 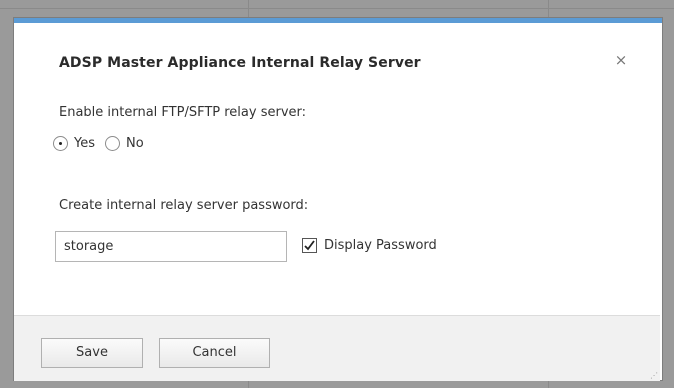 What do you see at coordinates (60, 143) in the screenshot?
I see `radio-yes` at bounding box center [60, 143].